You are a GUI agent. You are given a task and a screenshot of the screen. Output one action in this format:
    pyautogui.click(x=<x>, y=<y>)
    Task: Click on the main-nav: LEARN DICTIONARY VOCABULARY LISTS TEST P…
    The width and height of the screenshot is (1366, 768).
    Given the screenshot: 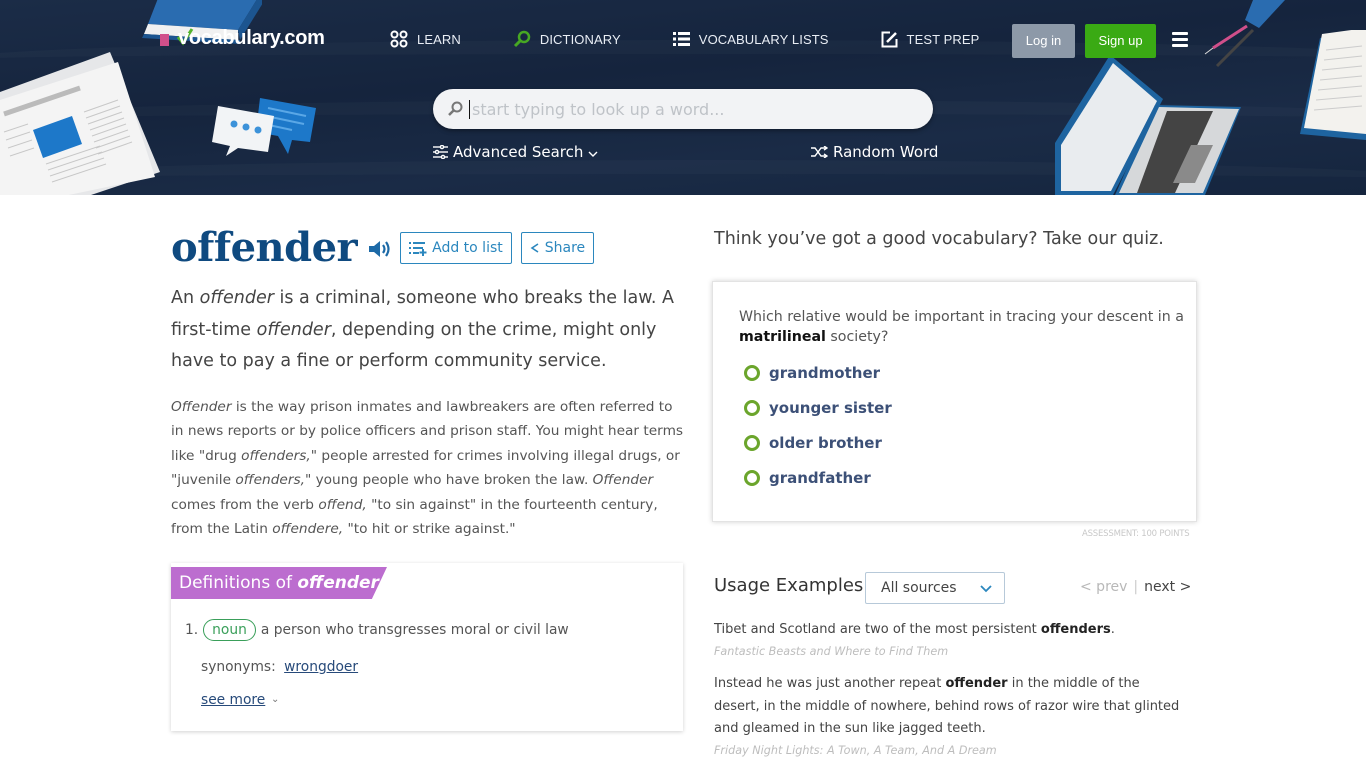 What is the action you would take?
    pyautogui.click(x=710, y=39)
    